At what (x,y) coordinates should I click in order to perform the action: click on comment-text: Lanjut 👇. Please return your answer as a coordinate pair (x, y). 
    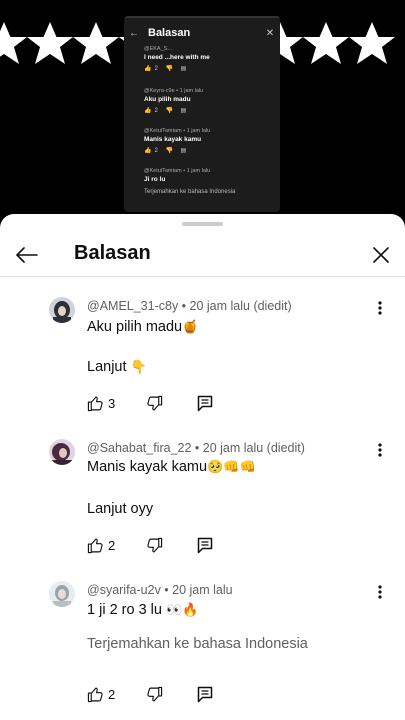
    Looking at the image, I should click on (117, 367).